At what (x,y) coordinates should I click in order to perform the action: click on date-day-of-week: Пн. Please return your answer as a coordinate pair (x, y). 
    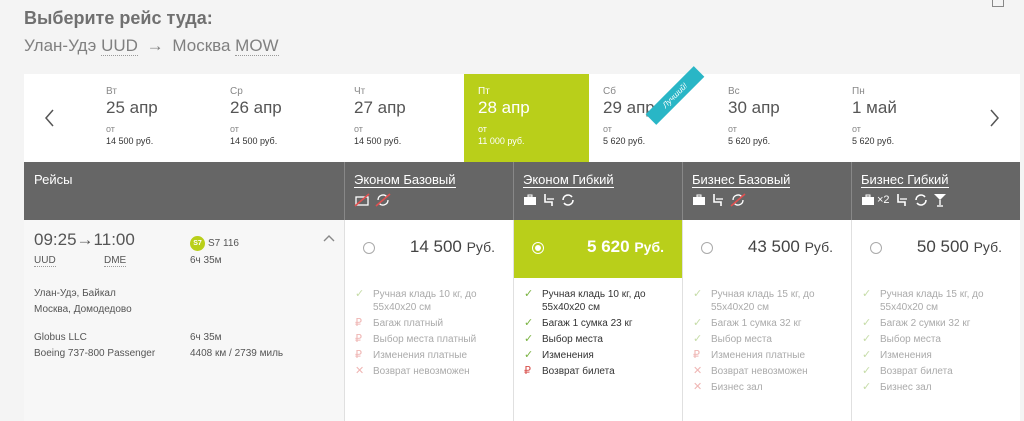
    Looking at the image, I should click on (858, 91).